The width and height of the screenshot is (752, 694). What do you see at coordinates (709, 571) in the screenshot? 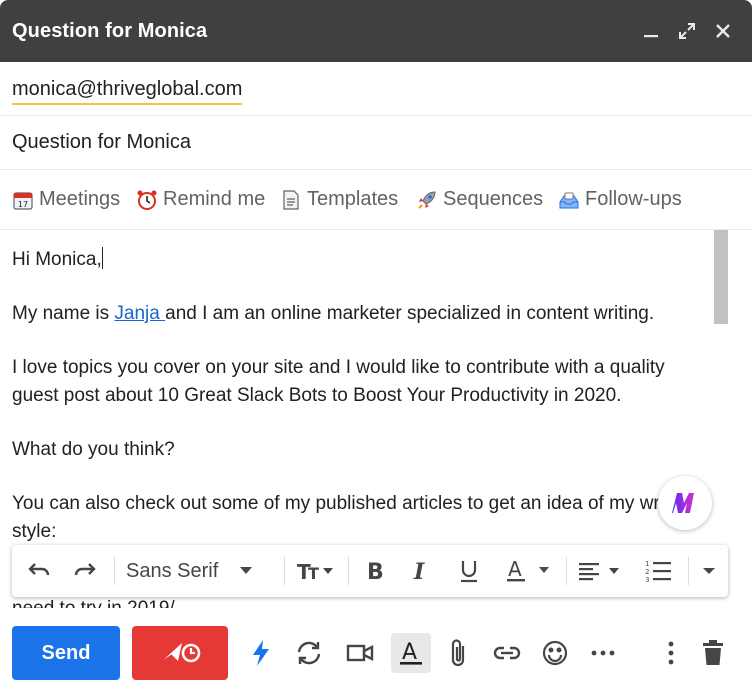
I see `more-formatting-icon` at bounding box center [709, 571].